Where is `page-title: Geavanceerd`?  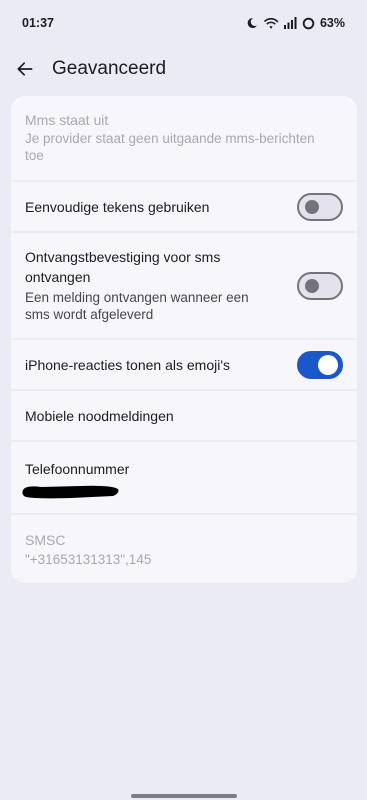
page-title: Geavanceerd is located at coordinates (109, 68).